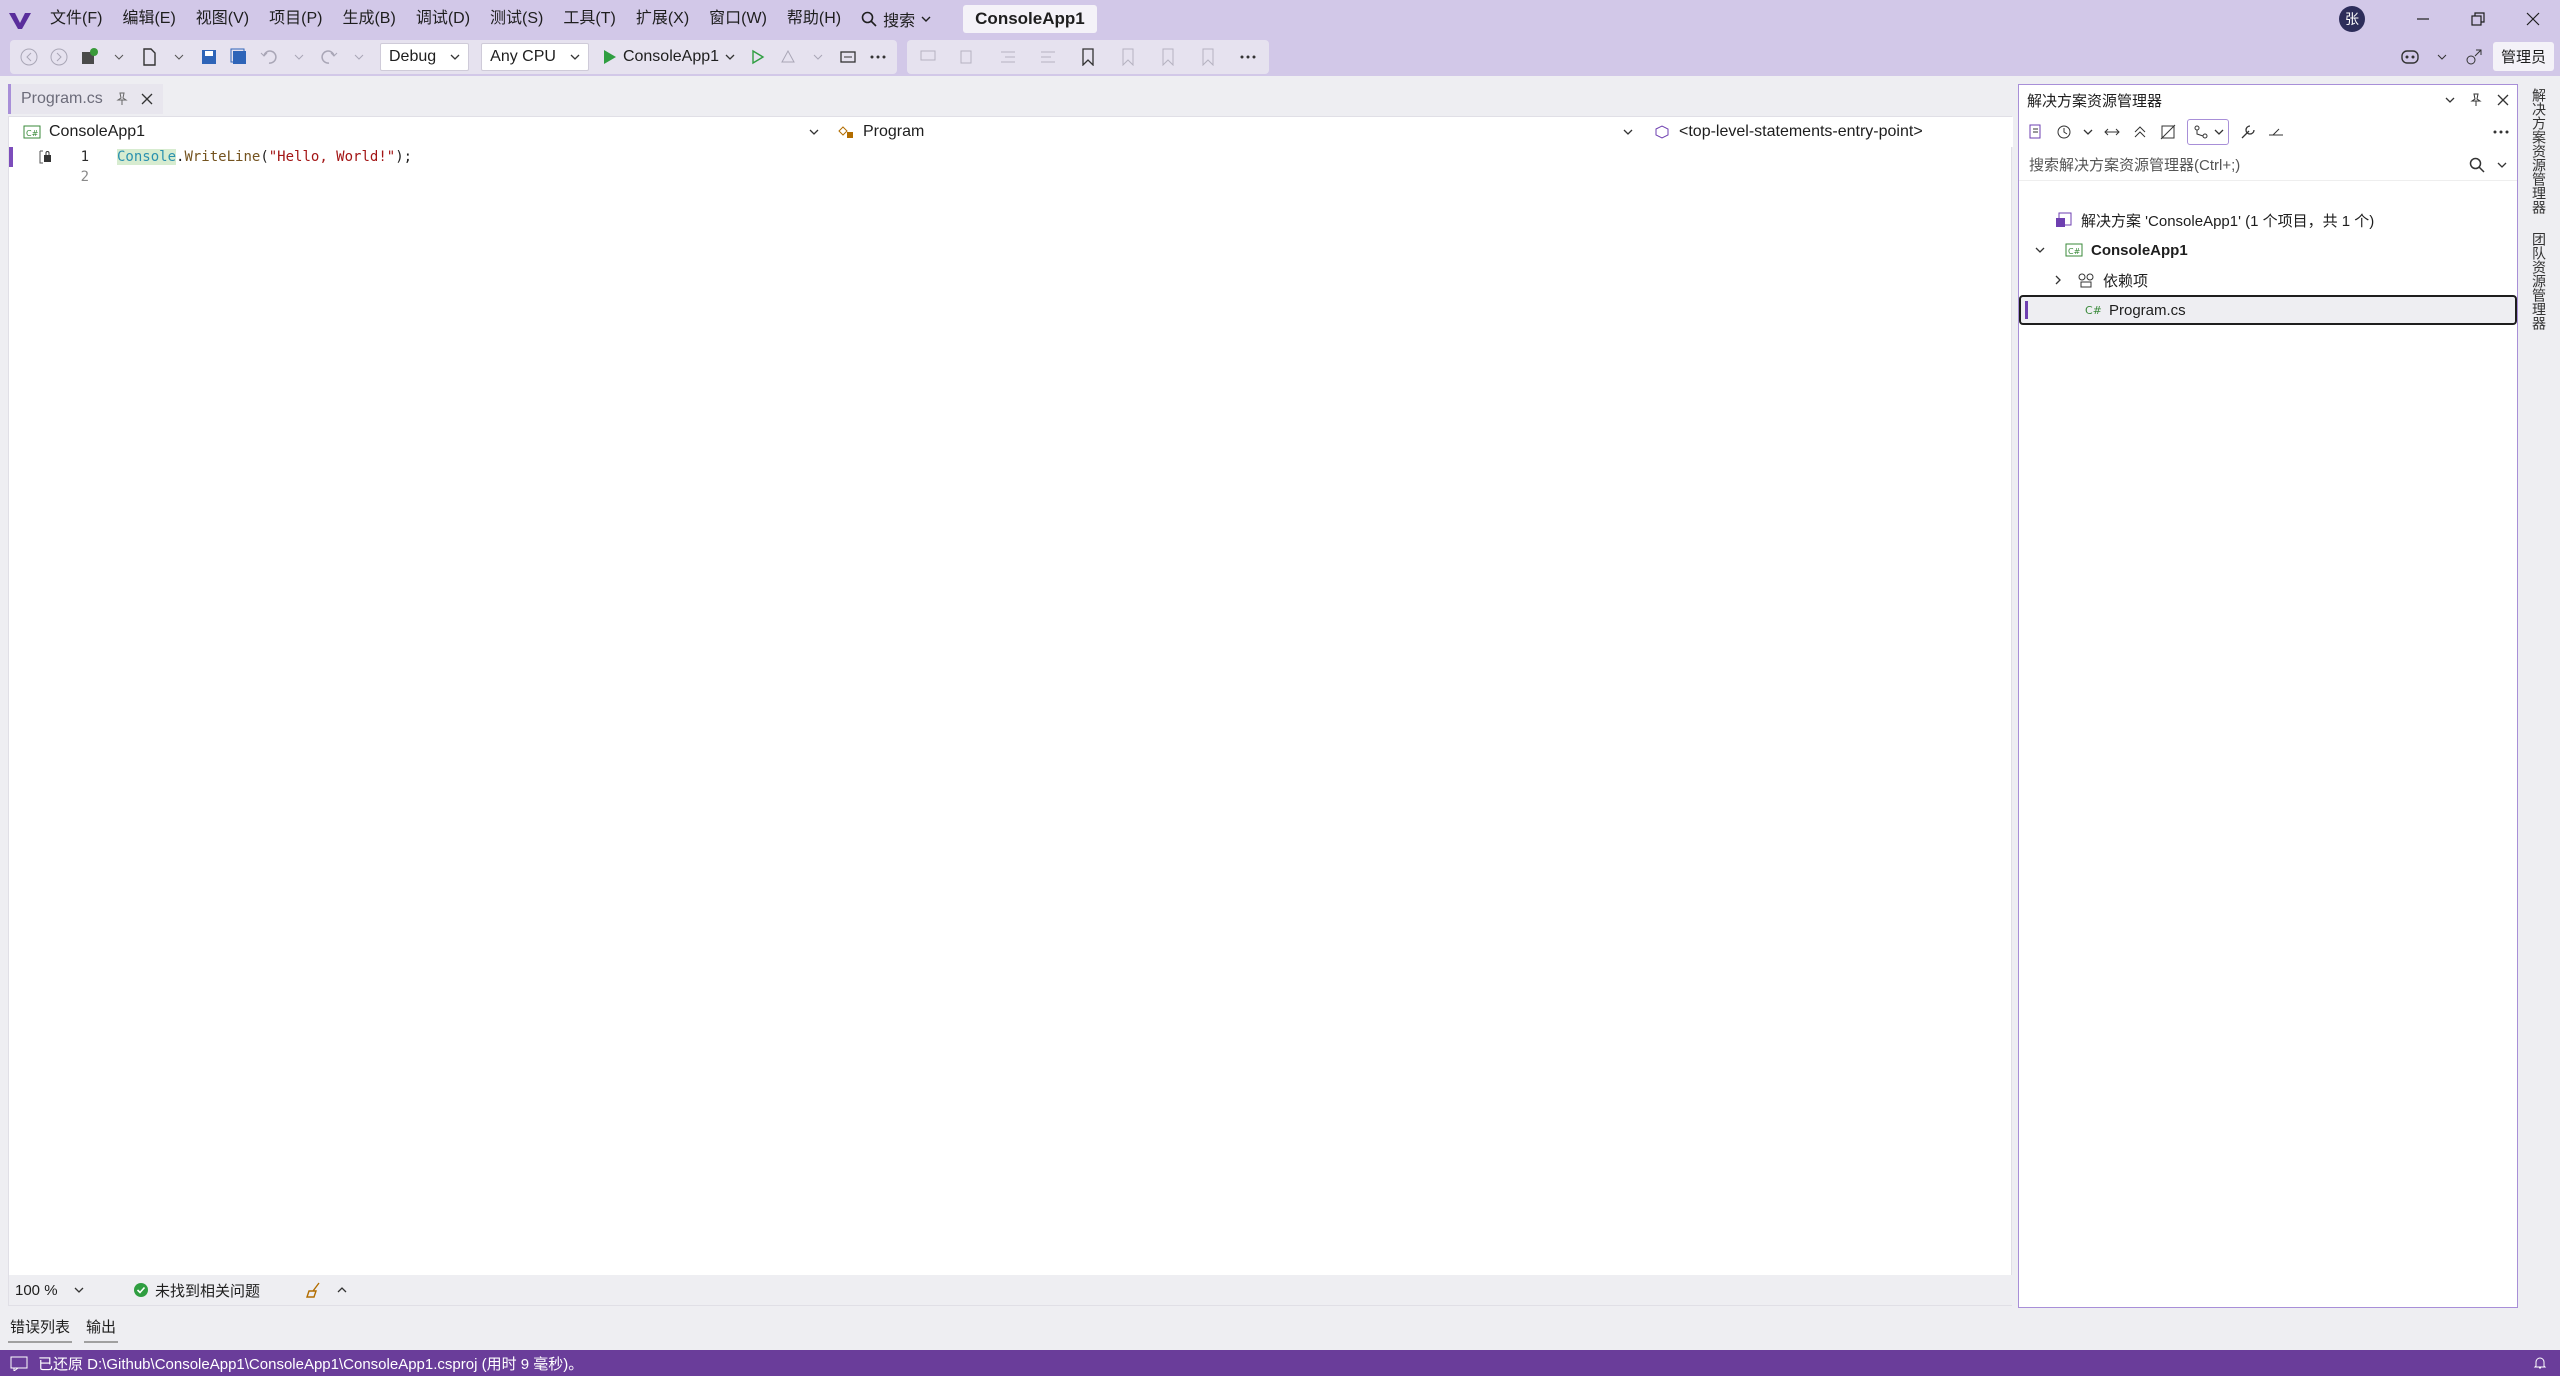  I want to click on rail-tab-team-explorer: 团队资源管理器, so click(2539, 281).